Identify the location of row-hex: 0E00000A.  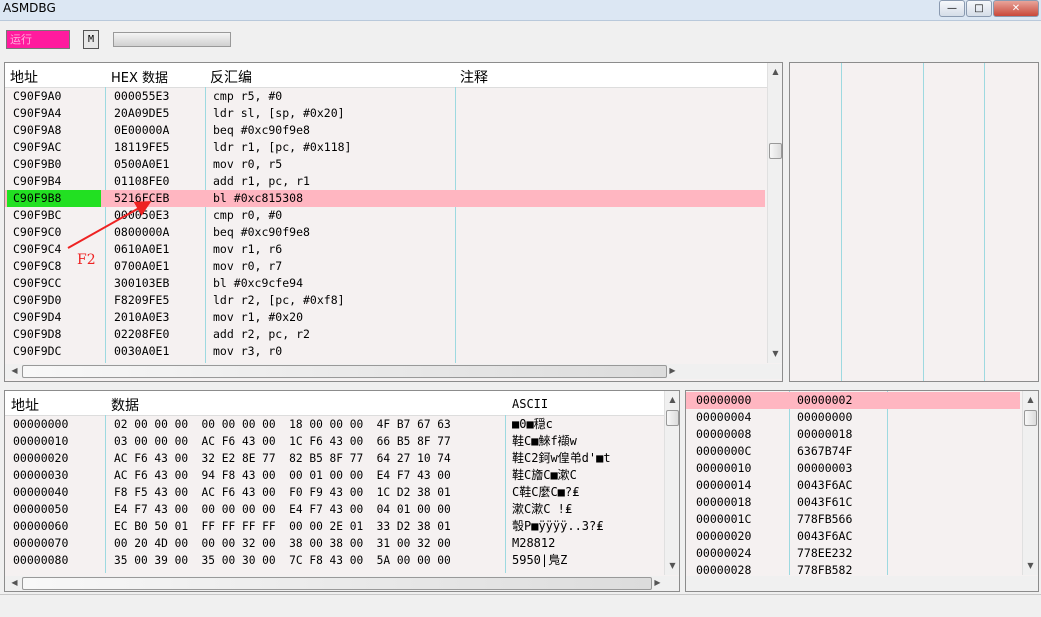
(142, 130).